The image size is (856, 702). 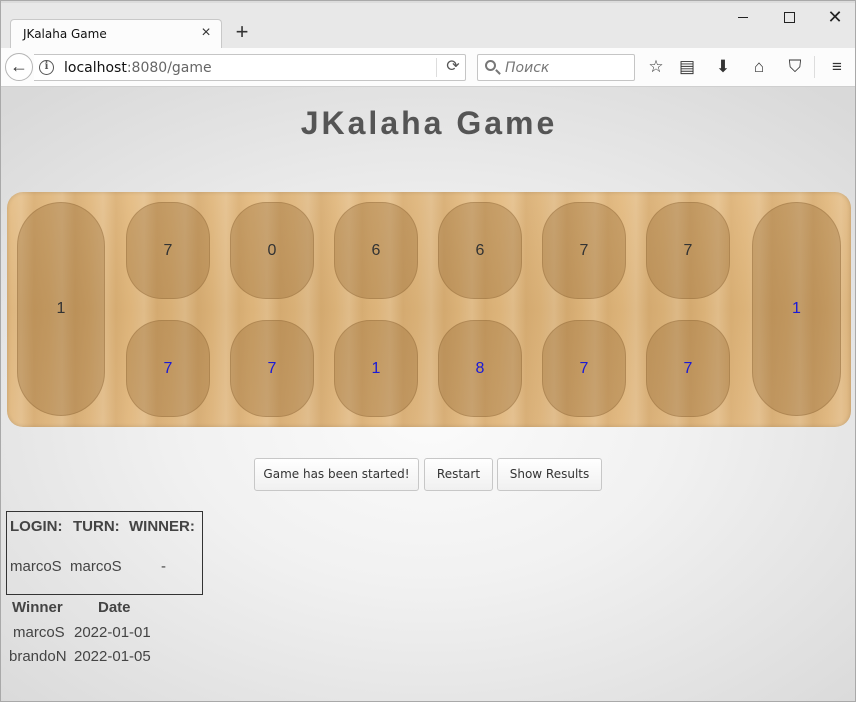 I want to click on browser-tab: JKalaha Game ×, so click(x=116, y=33).